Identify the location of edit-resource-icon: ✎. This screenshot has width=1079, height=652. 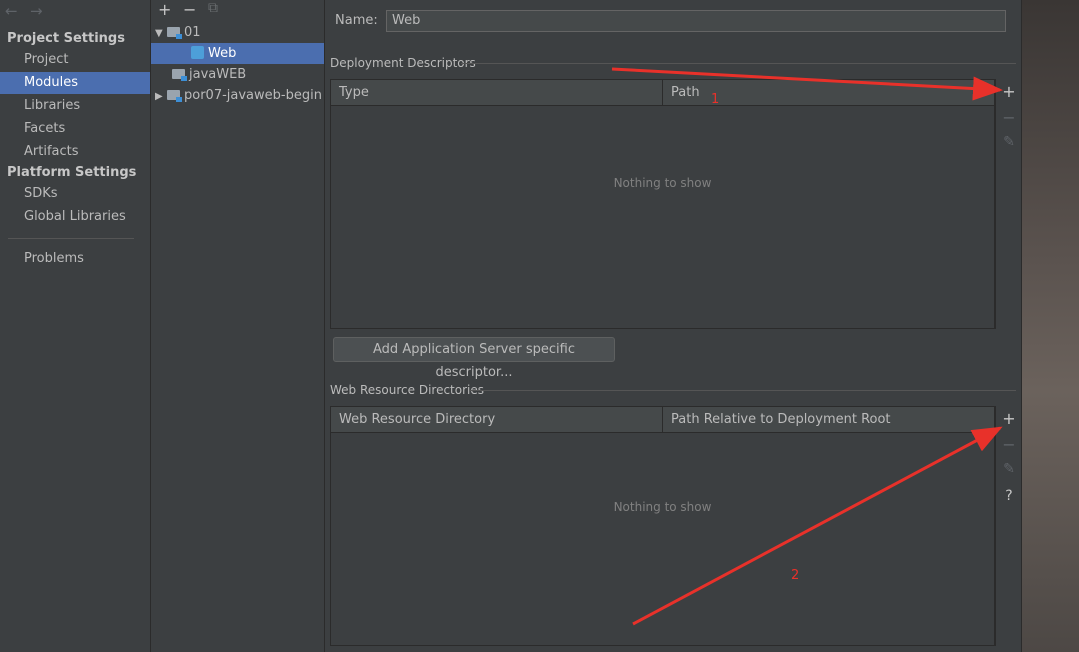
(1009, 469).